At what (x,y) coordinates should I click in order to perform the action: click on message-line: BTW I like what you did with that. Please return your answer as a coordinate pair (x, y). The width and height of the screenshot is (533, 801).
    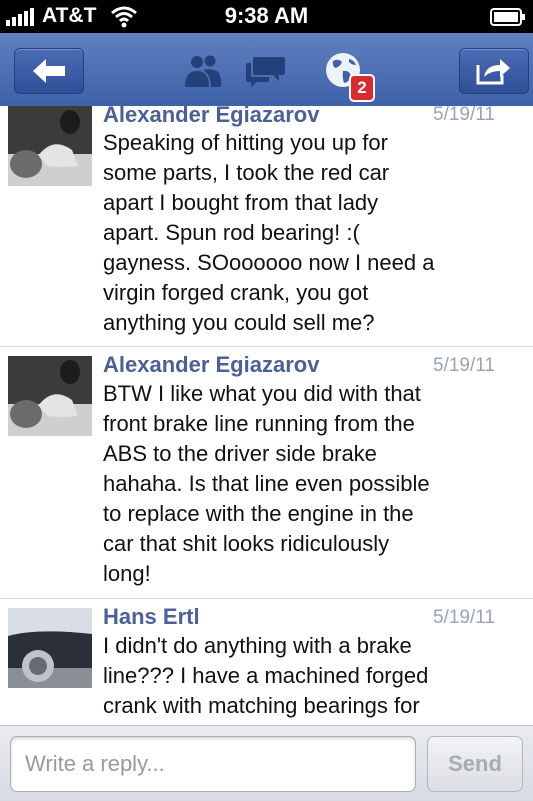
    Looking at the image, I should click on (262, 393).